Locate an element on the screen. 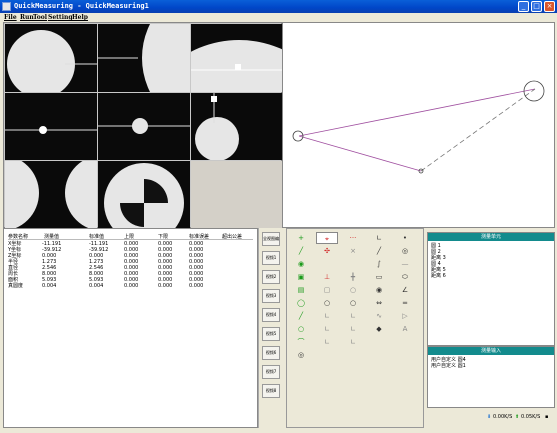  angle-icon: ∟ is located at coordinates (379, 238).